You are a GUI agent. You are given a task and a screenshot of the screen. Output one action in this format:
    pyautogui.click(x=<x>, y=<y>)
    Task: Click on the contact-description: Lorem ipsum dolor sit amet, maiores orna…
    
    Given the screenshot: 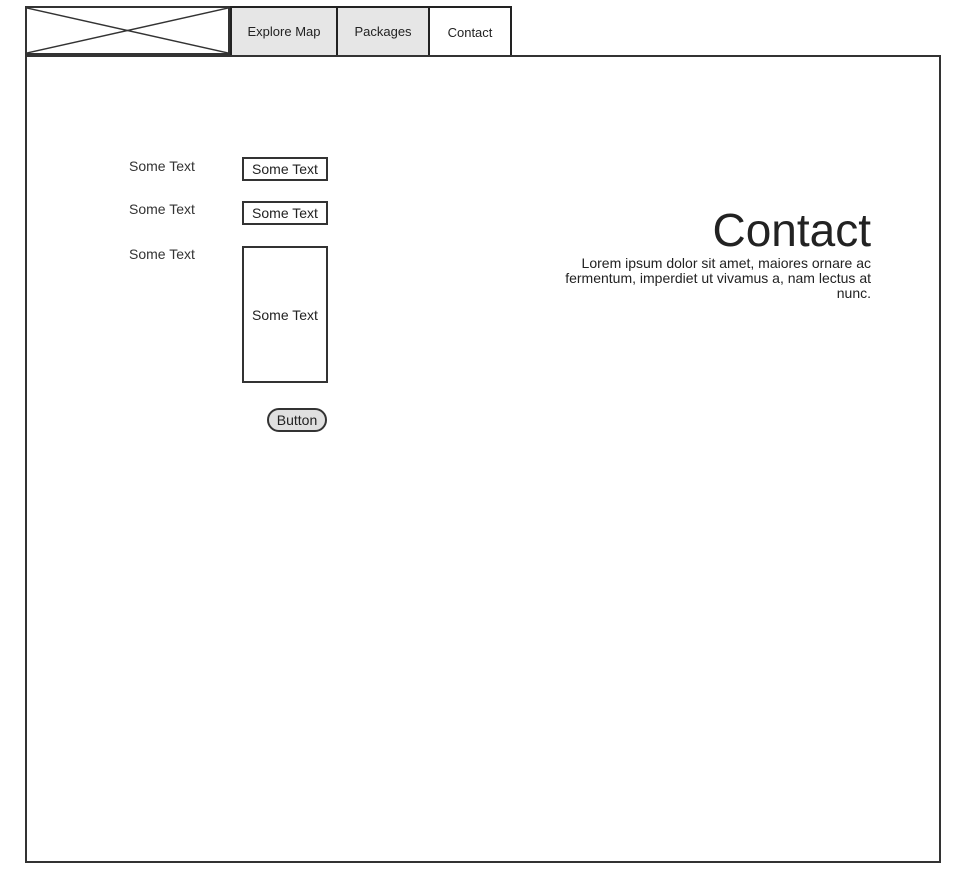 What is the action you would take?
    pyautogui.click(x=718, y=278)
    